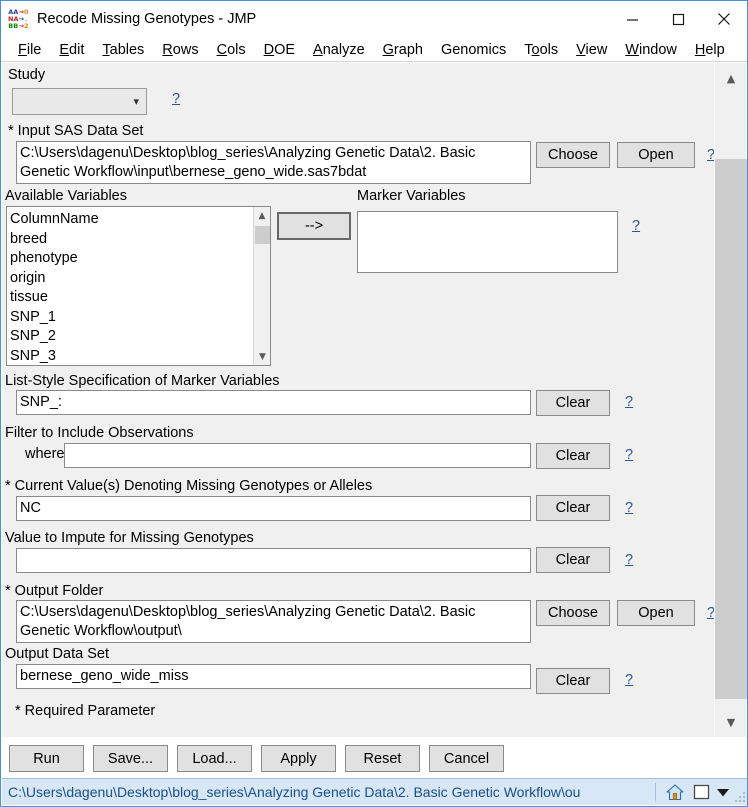 This screenshot has width=748, height=807. What do you see at coordinates (651, 50) in the screenshot?
I see `menu-window: Window` at bounding box center [651, 50].